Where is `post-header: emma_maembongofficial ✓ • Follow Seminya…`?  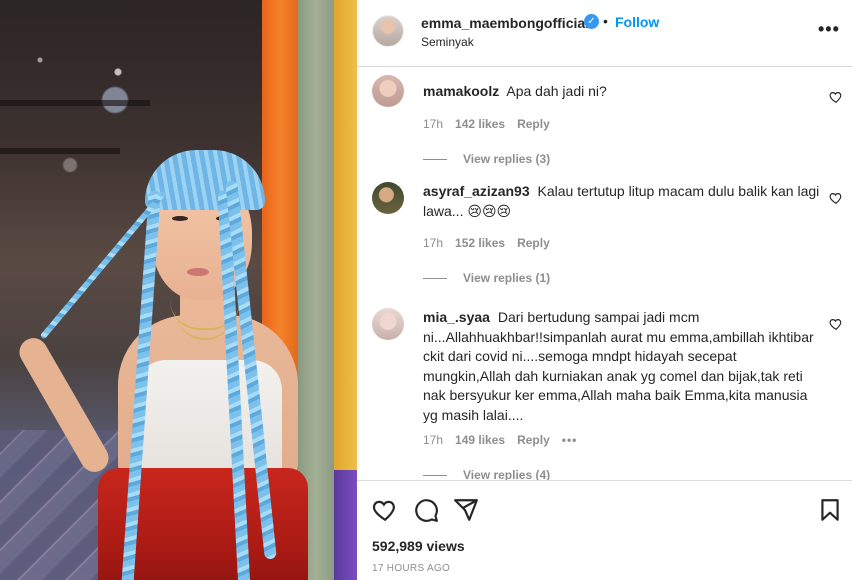
post-header: emma_maembongofficial ✓ • Follow Seminya… is located at coordinates (604, 33).